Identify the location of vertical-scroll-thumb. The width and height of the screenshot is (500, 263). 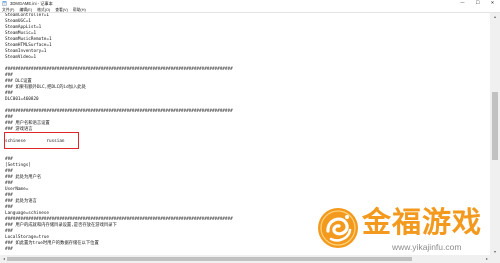
(495, 126).